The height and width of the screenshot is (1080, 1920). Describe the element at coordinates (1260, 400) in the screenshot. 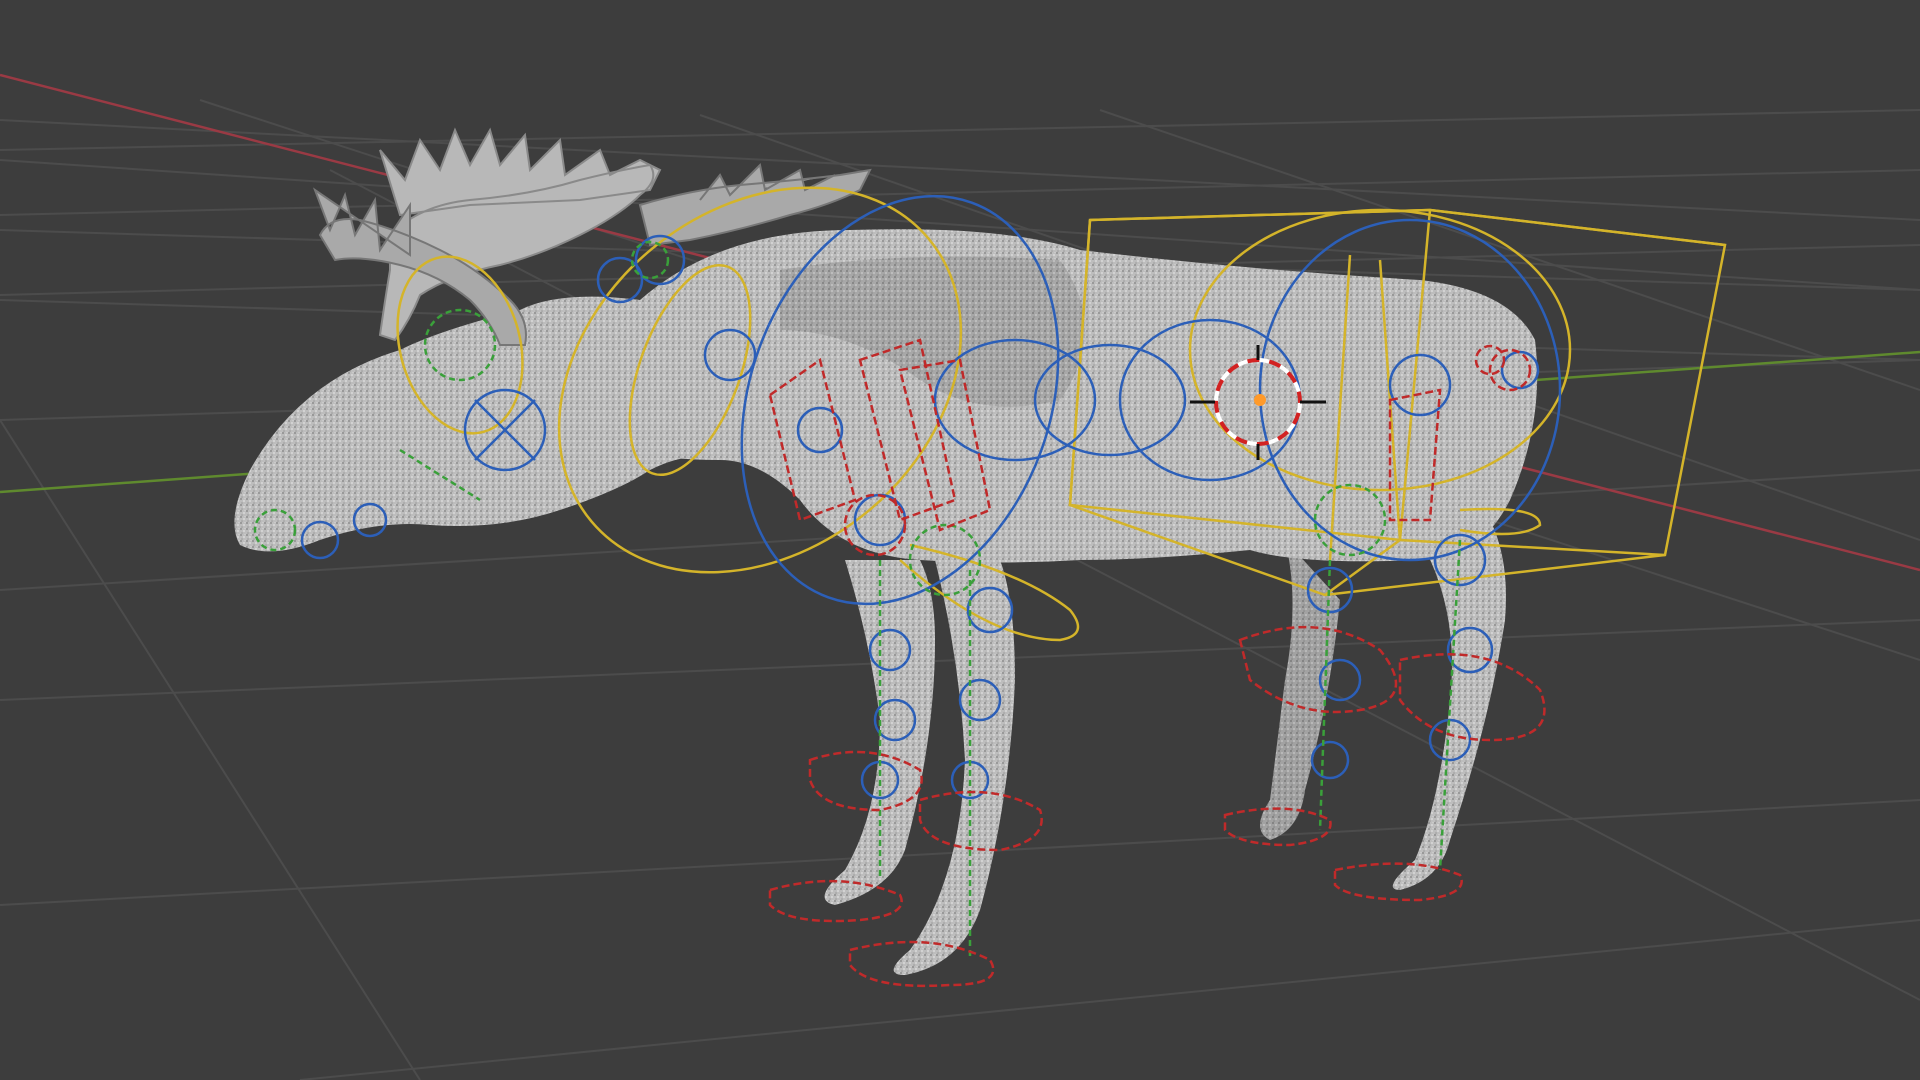

I see `object-origin-icon` at that location.